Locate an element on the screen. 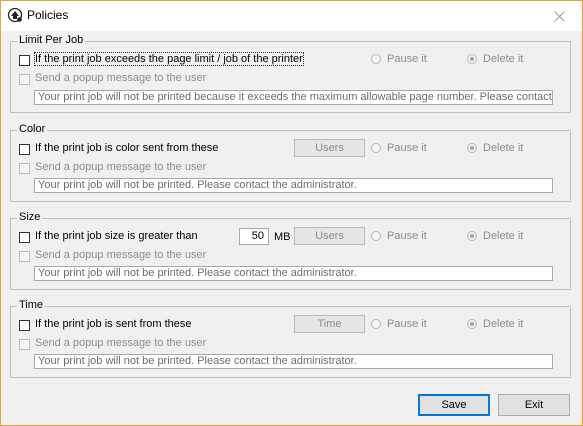 This screenshot has height=426, width=583. size-users-button: Users is located at coordinates (329, 236).